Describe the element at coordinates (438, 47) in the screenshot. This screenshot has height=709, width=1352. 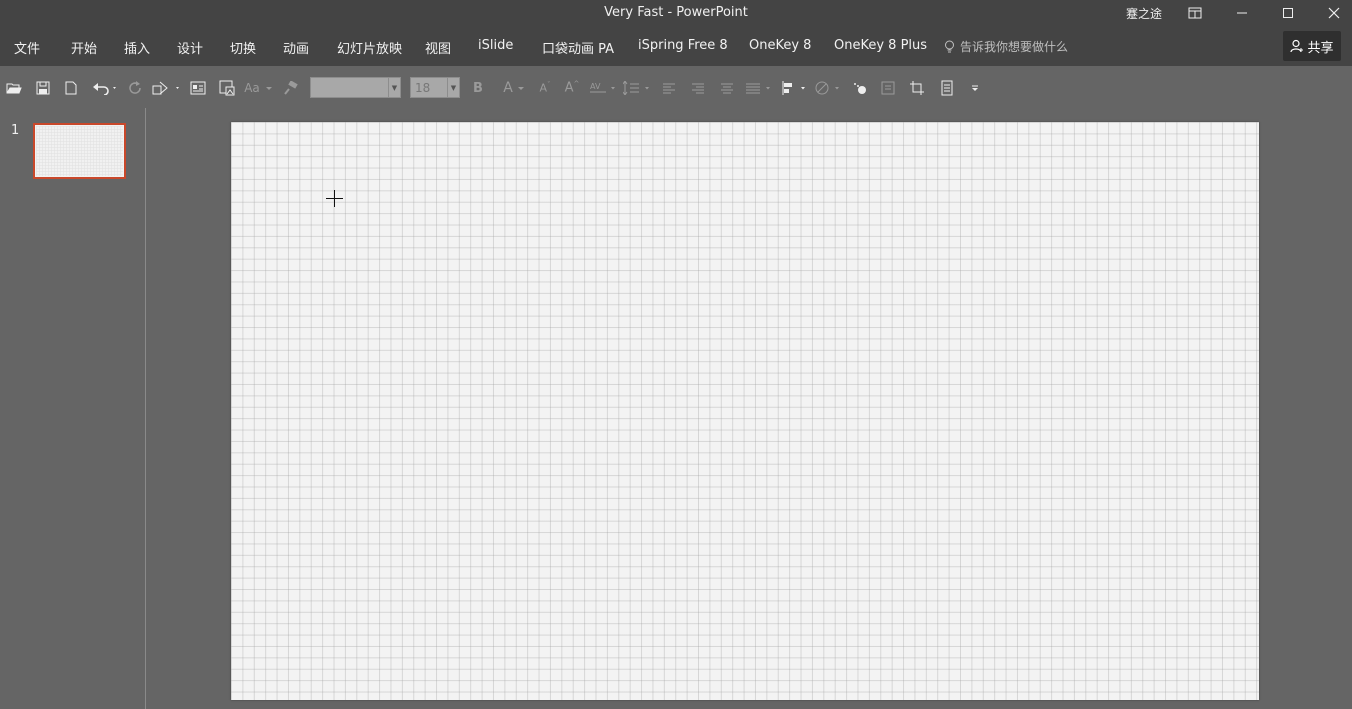
I see `tab-view: 视图` at that location.